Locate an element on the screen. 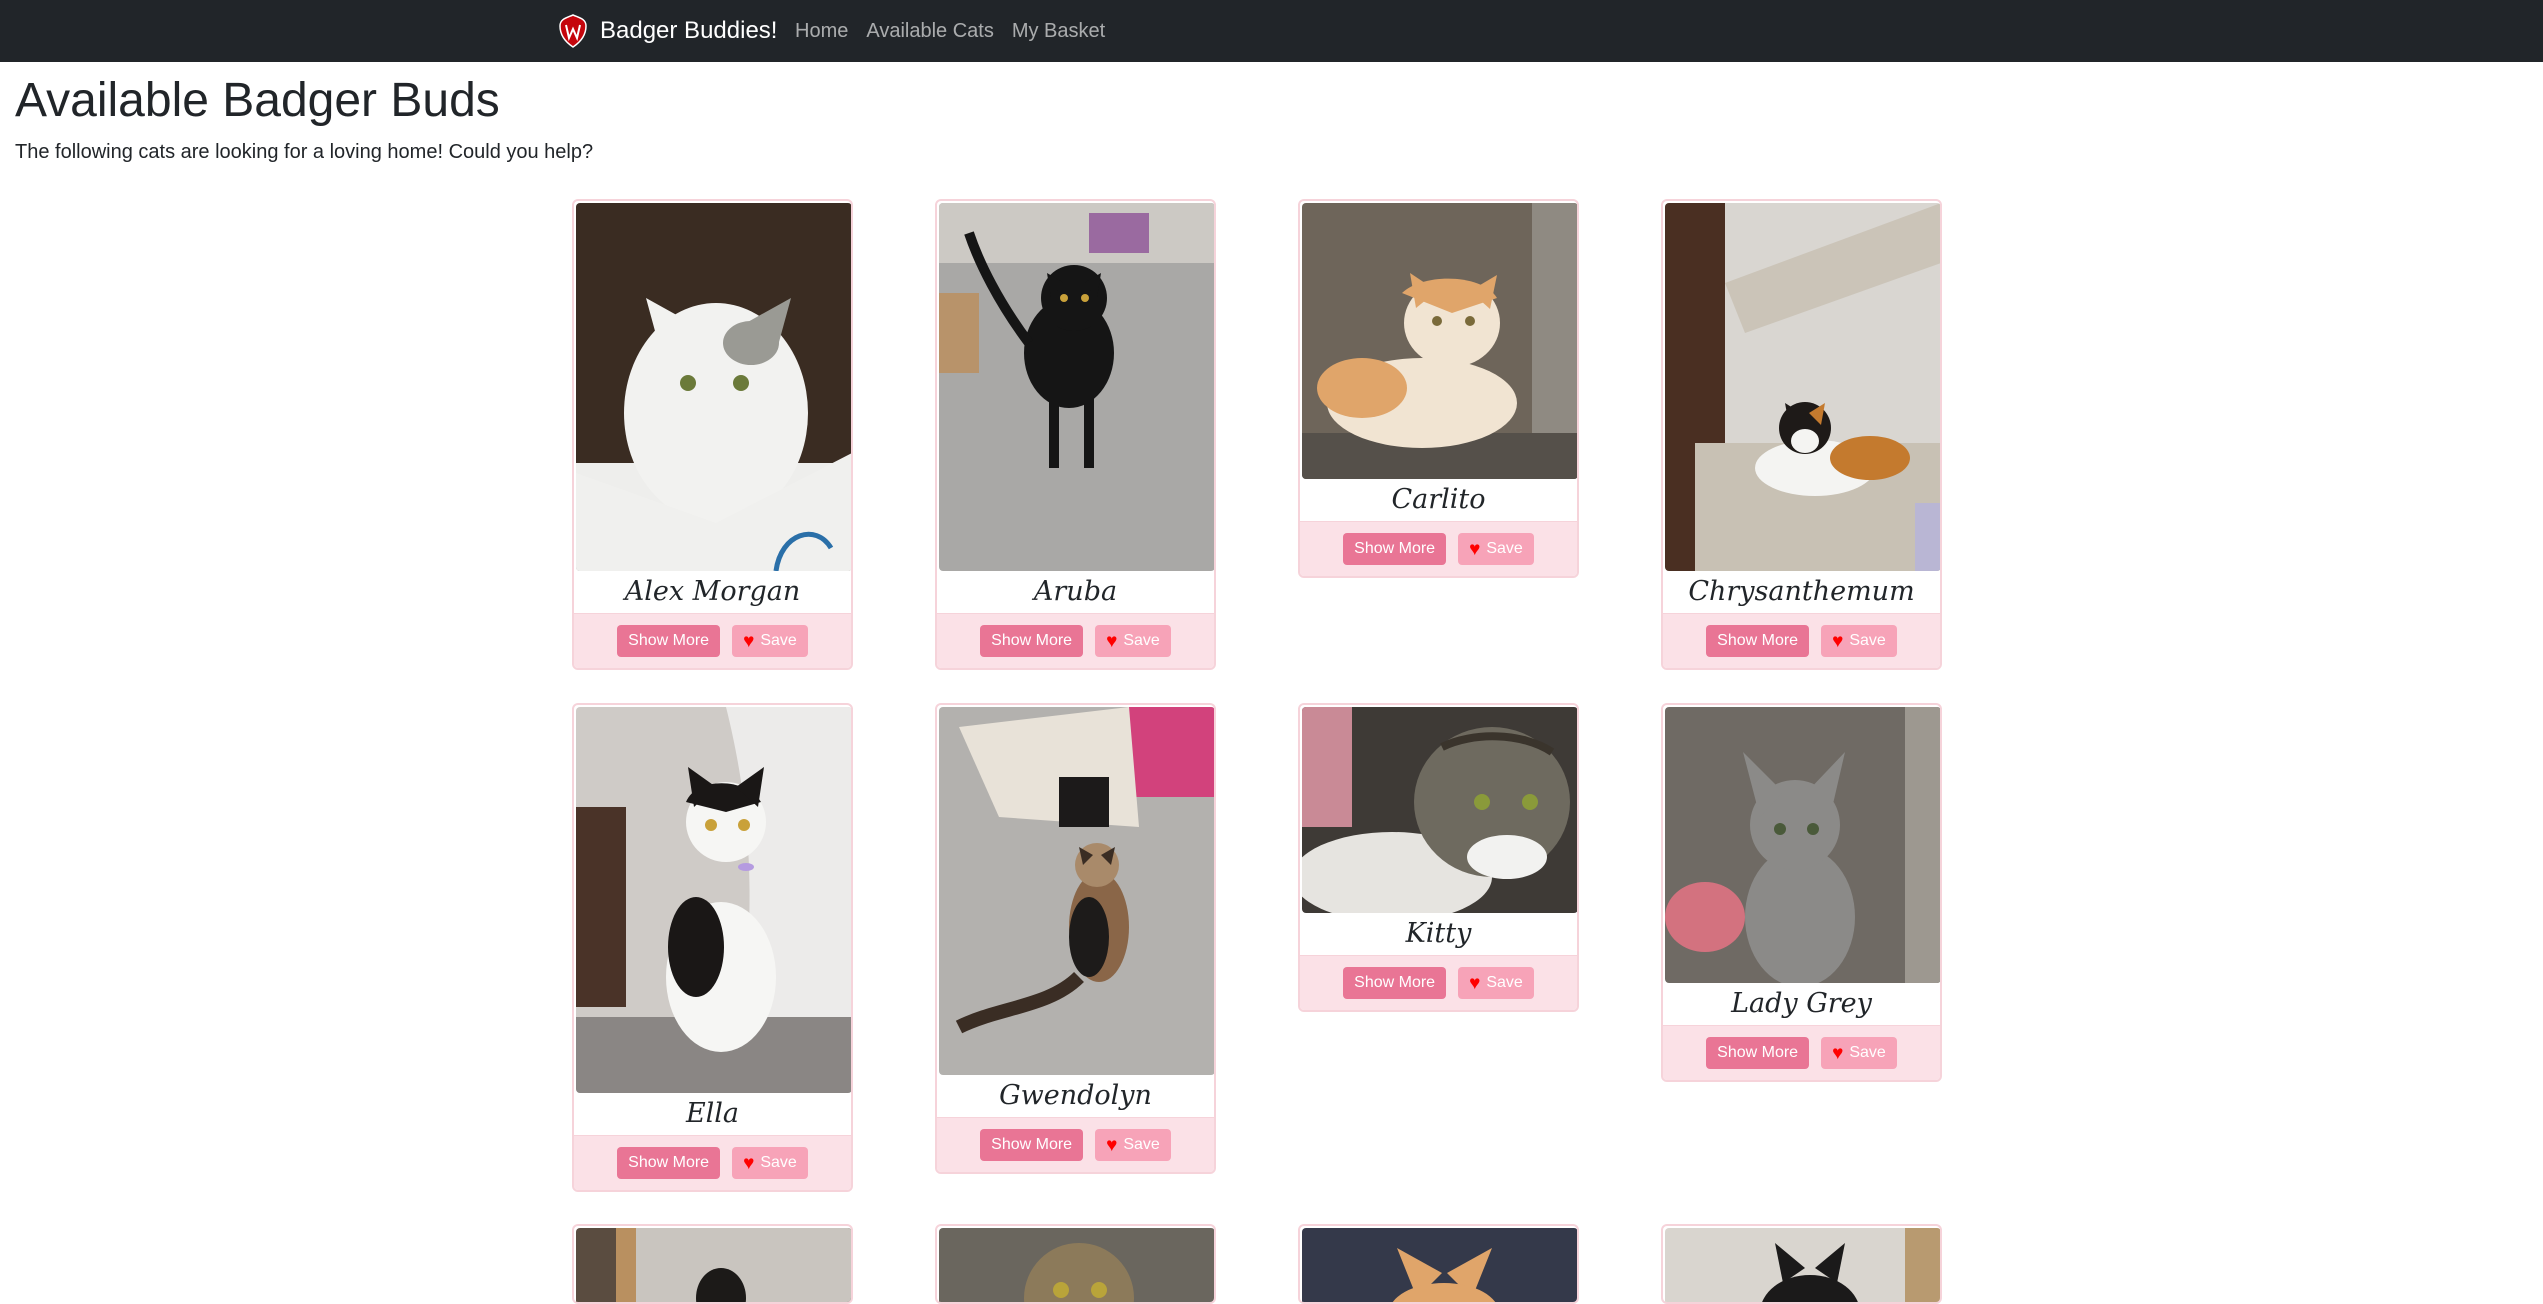 The image size is (2543, 1304). nav-link-home: Home is located at coordinates (821, 31).